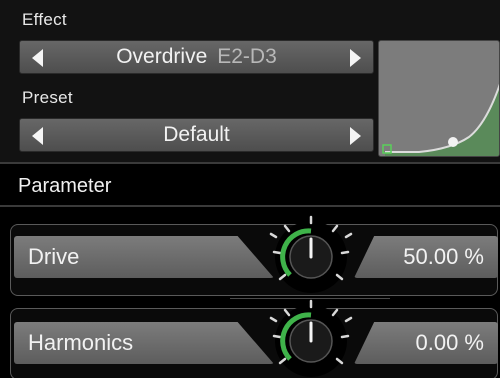 The image size is (500, 378). I want to click on parameter-section-title: Parameter, so click(65, 186).